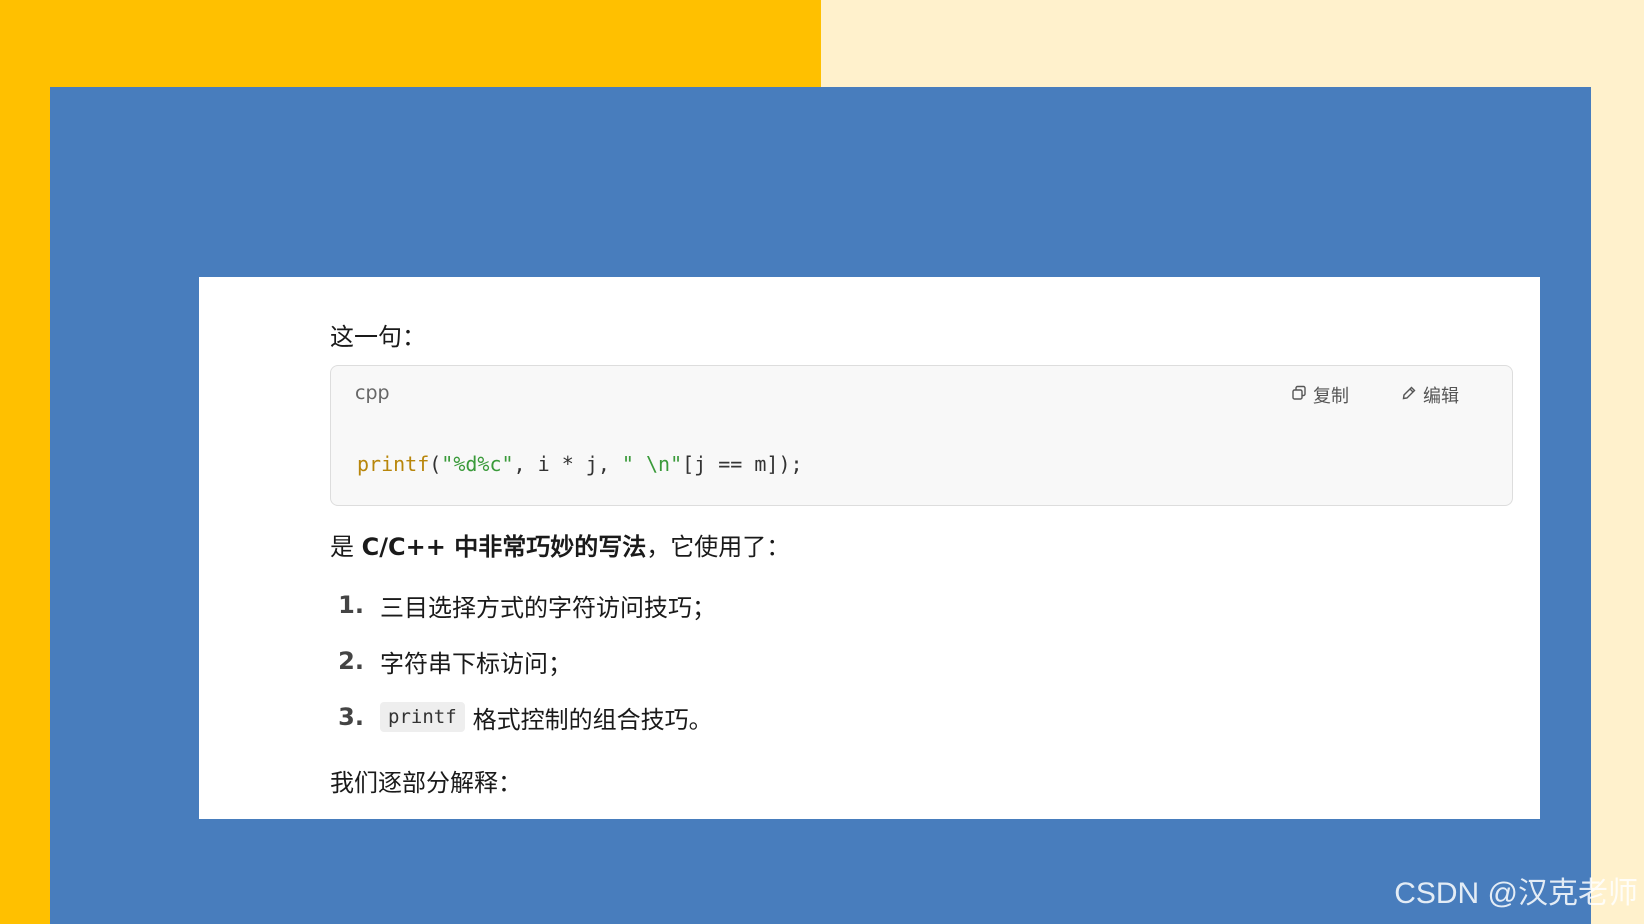 Image resolution: width=1644 pixels, height=924 pixels. I want to click on list-text: 字符串下标访问；, so click(476, 663).